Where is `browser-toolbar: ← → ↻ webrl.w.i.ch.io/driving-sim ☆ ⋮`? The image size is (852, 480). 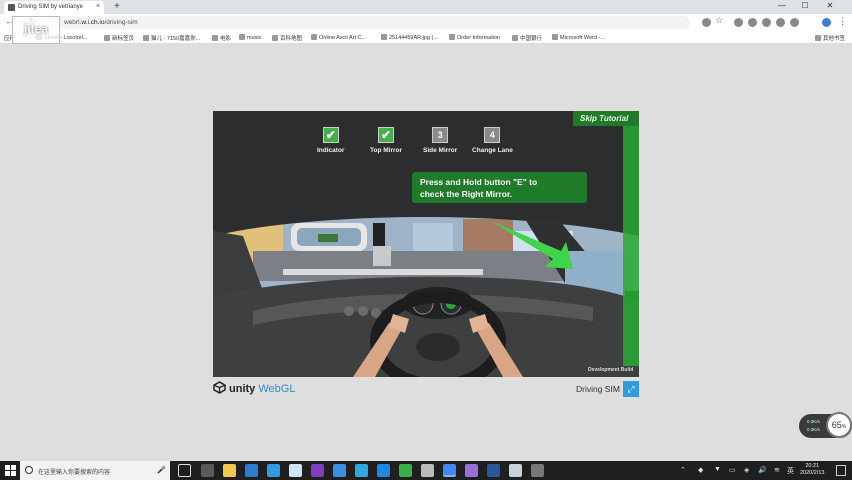
browser-toolbar: ← → ↻ webrl.w.i.ch.io/driving-sim ☆ ⋮ is located at coordinates (426, 22).